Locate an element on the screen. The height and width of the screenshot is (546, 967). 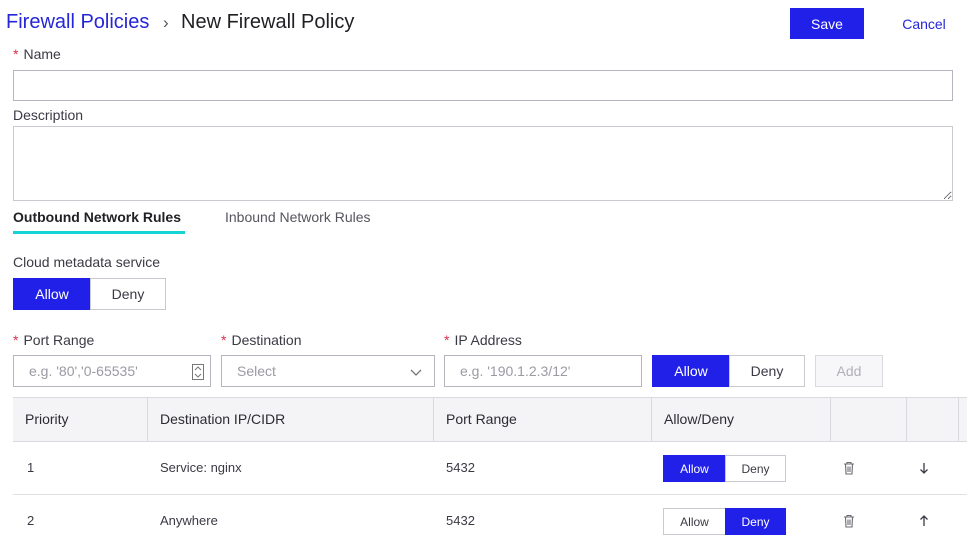
description-textarea is located at coordinates (483, 163).